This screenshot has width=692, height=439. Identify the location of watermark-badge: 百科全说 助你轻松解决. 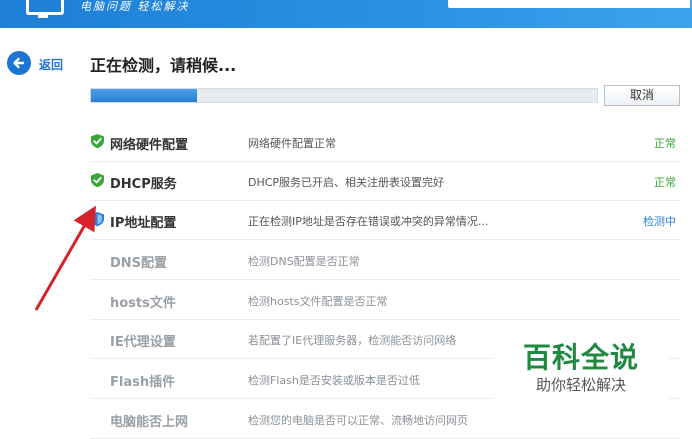
(581, 364).